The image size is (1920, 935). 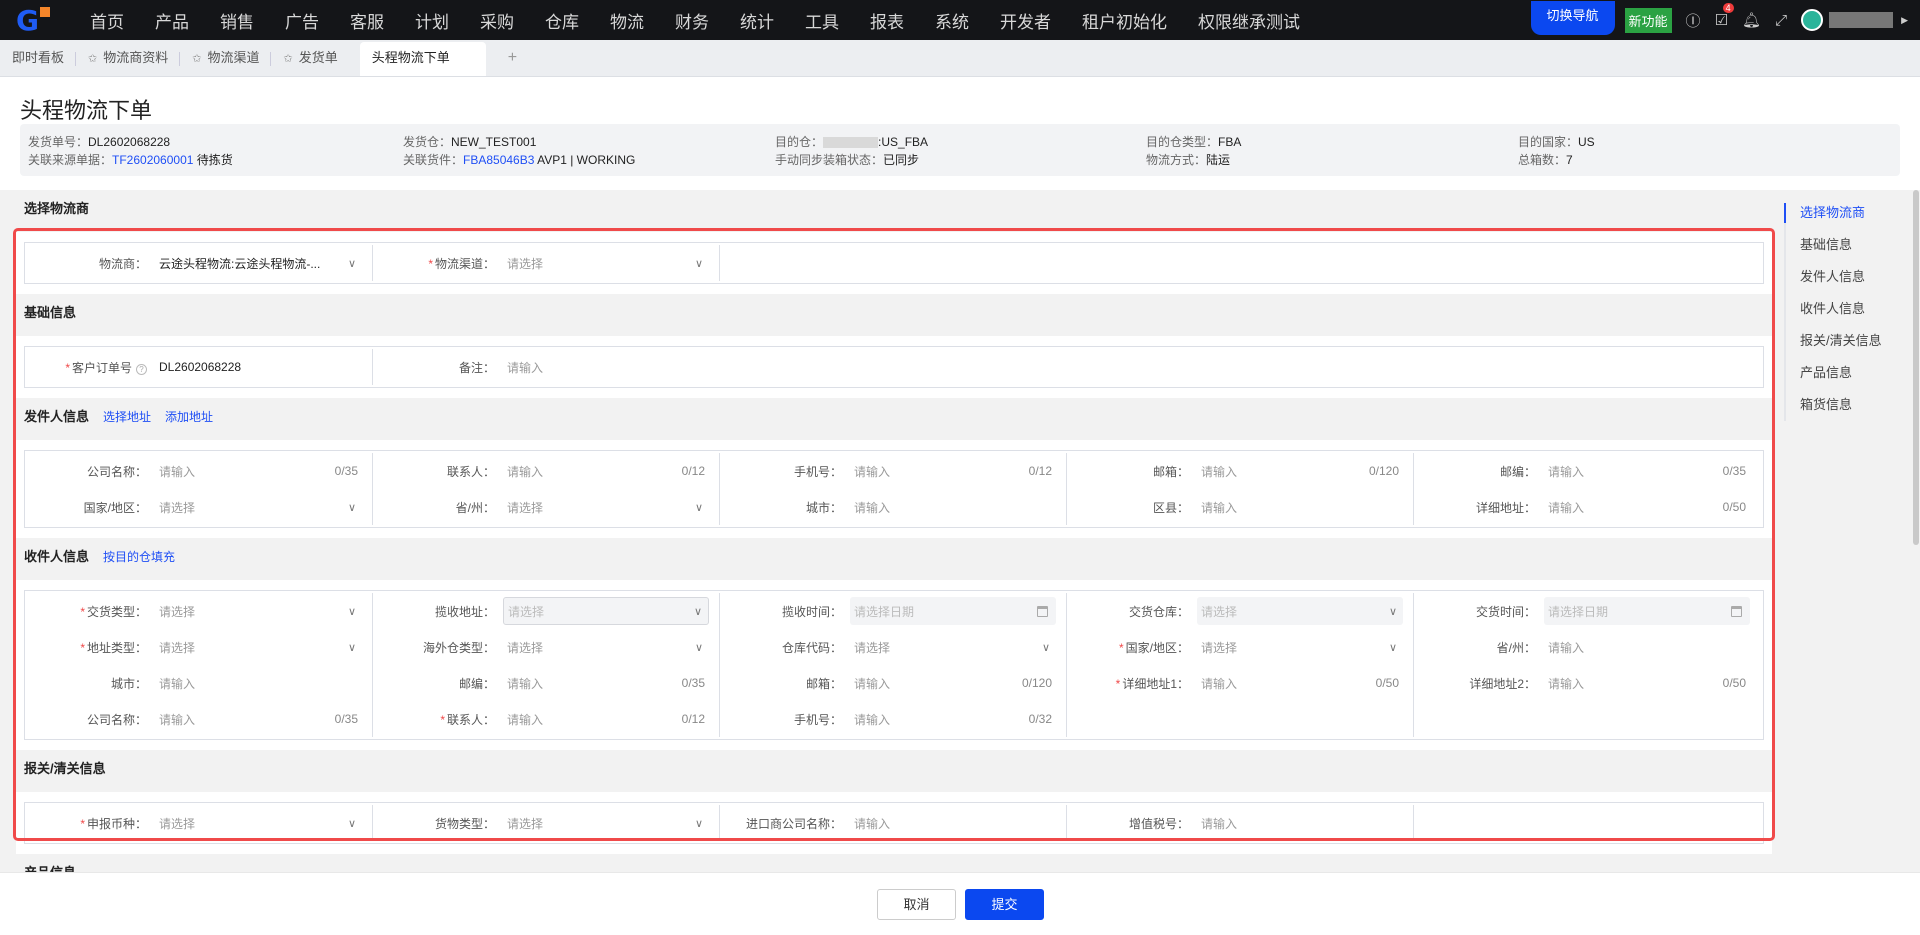 I want to click on nav-menu-item: 计划, so click(x=432, y=20).